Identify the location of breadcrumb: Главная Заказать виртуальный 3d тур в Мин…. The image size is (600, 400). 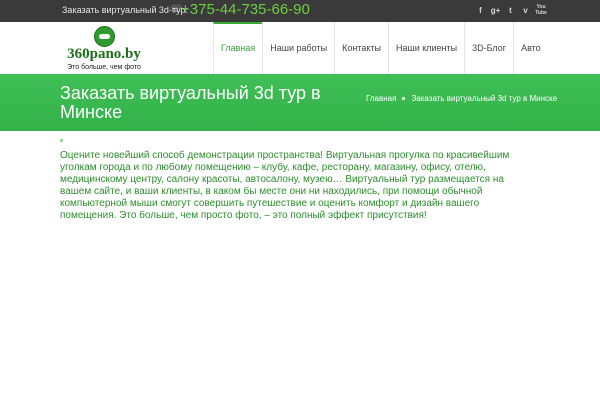
(461, 98).